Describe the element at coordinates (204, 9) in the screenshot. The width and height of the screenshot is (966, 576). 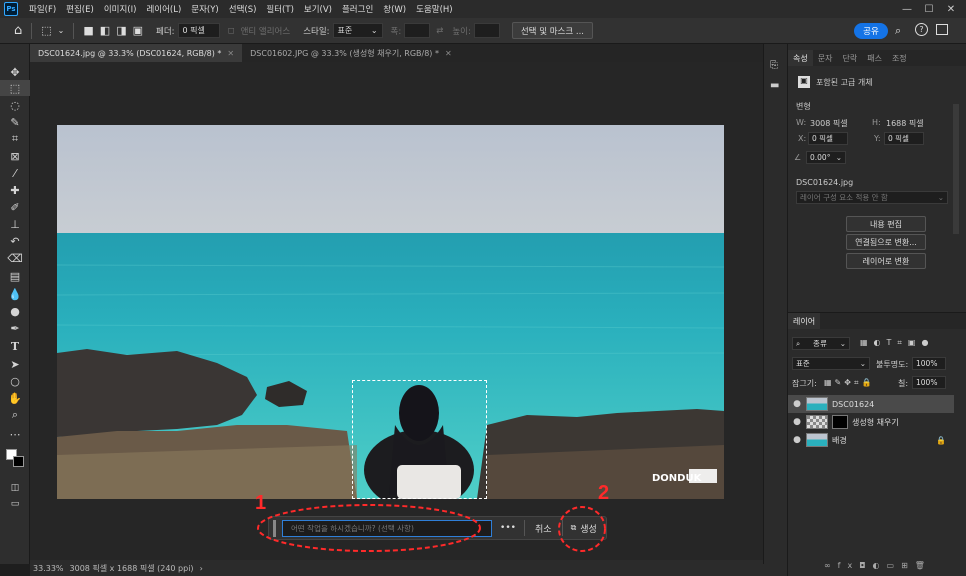
I see `menu-type: 문자(Y)` at that location.